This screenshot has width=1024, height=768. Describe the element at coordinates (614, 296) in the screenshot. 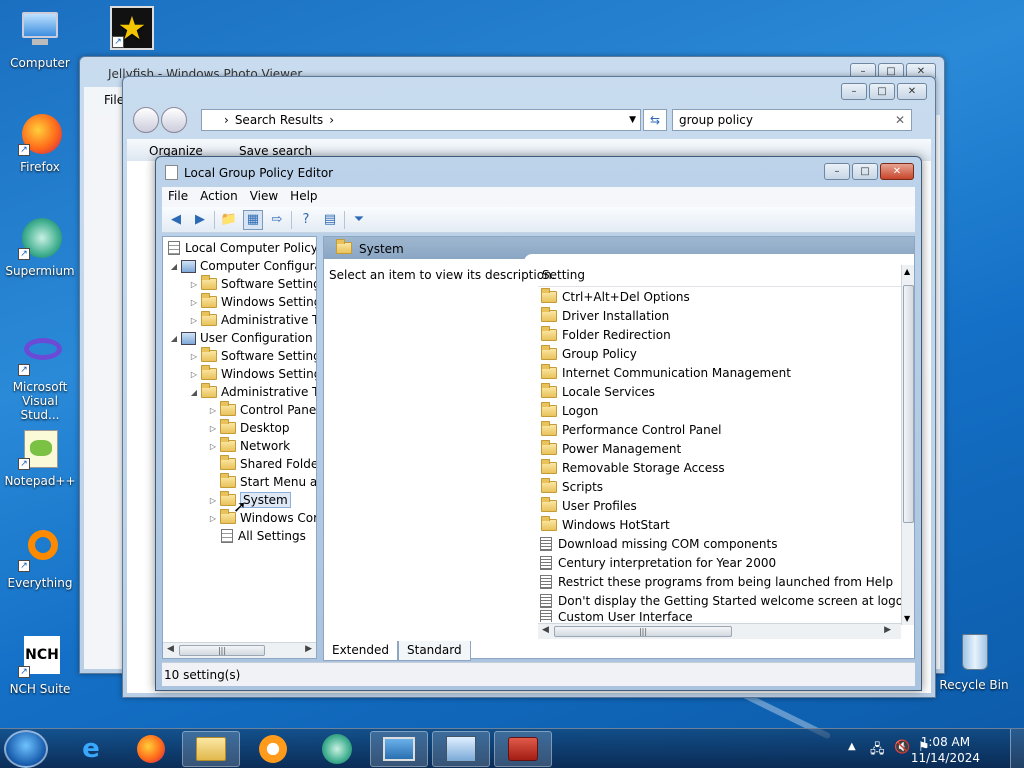

I see `list-item: Ctrl+Alt+Del Options` at that location.